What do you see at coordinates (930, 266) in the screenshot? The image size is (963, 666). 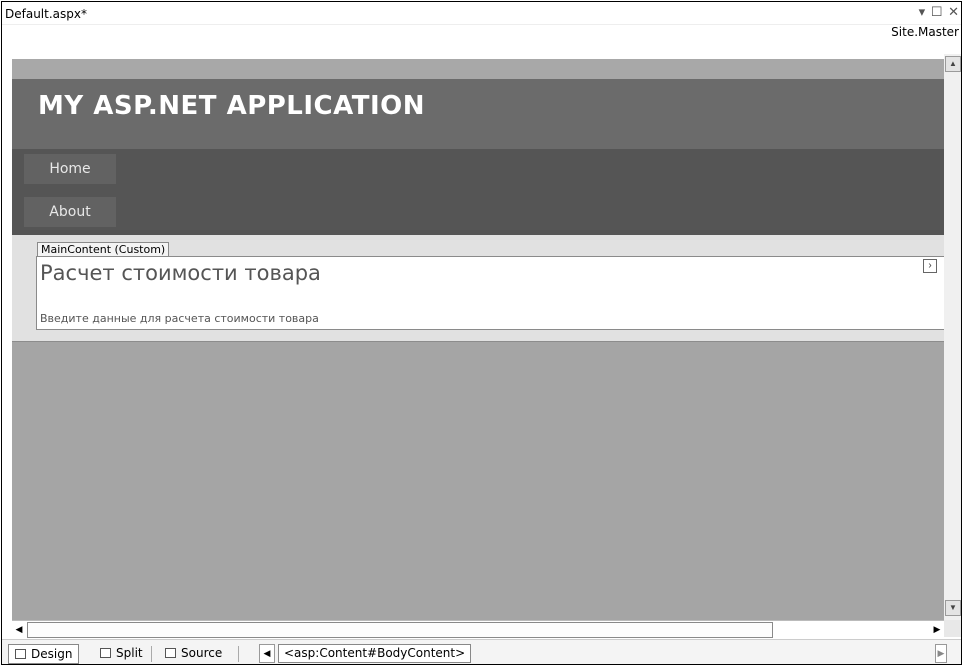 I see `smart-tag-arrow-icon: ›` at bounding box center [930, 266].